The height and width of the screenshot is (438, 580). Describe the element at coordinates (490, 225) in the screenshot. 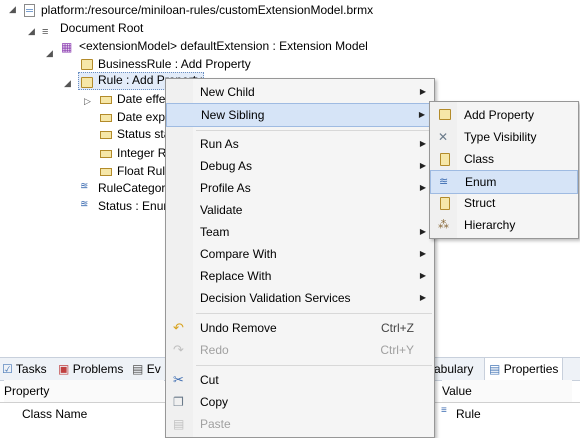

I see `menu-item-label: Hierarchy` at that location.